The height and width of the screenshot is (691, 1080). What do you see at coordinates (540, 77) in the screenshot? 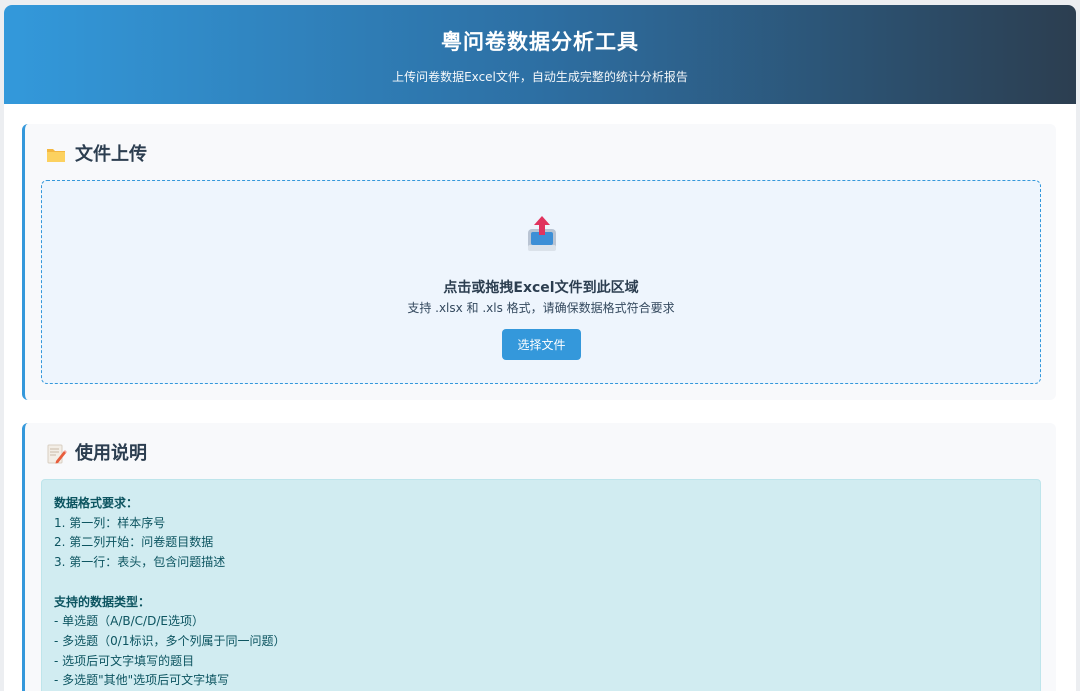
I see `page-subtitle: 上传问卷数据Excel文件，自动生成完整的统计分析报告` at bounding box center [540, 77].